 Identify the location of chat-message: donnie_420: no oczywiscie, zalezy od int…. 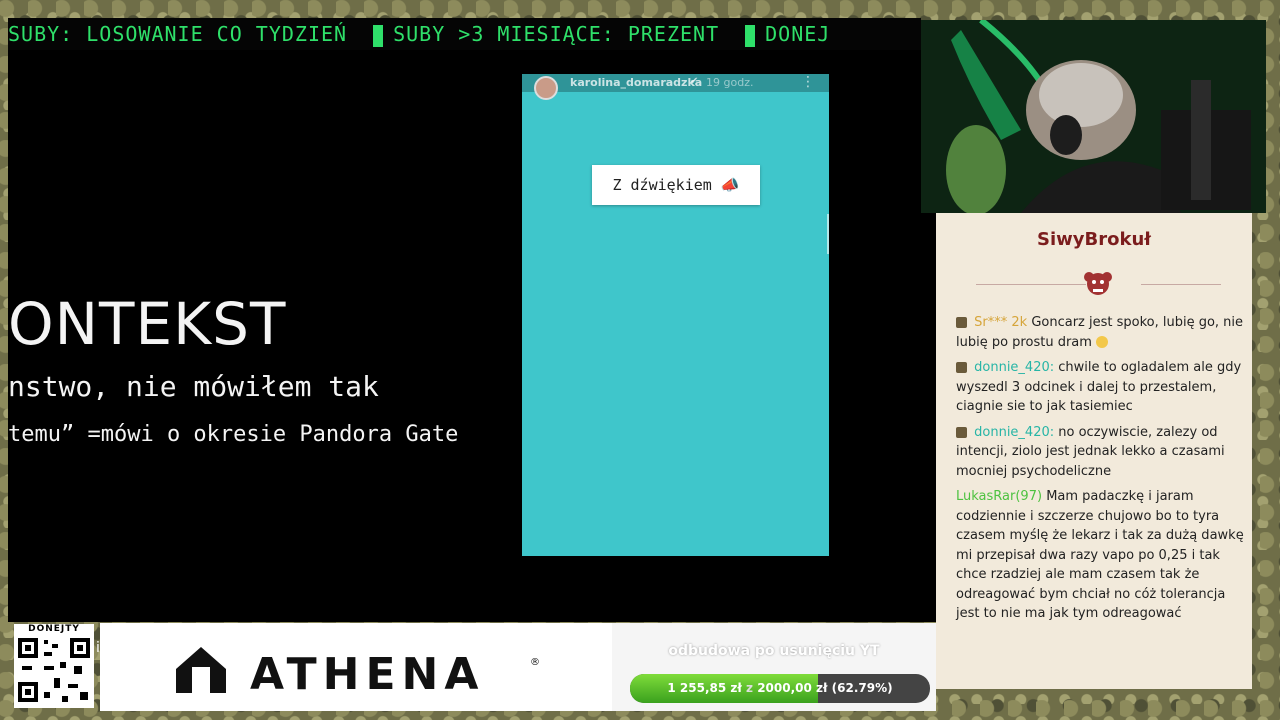
(1104, 452).